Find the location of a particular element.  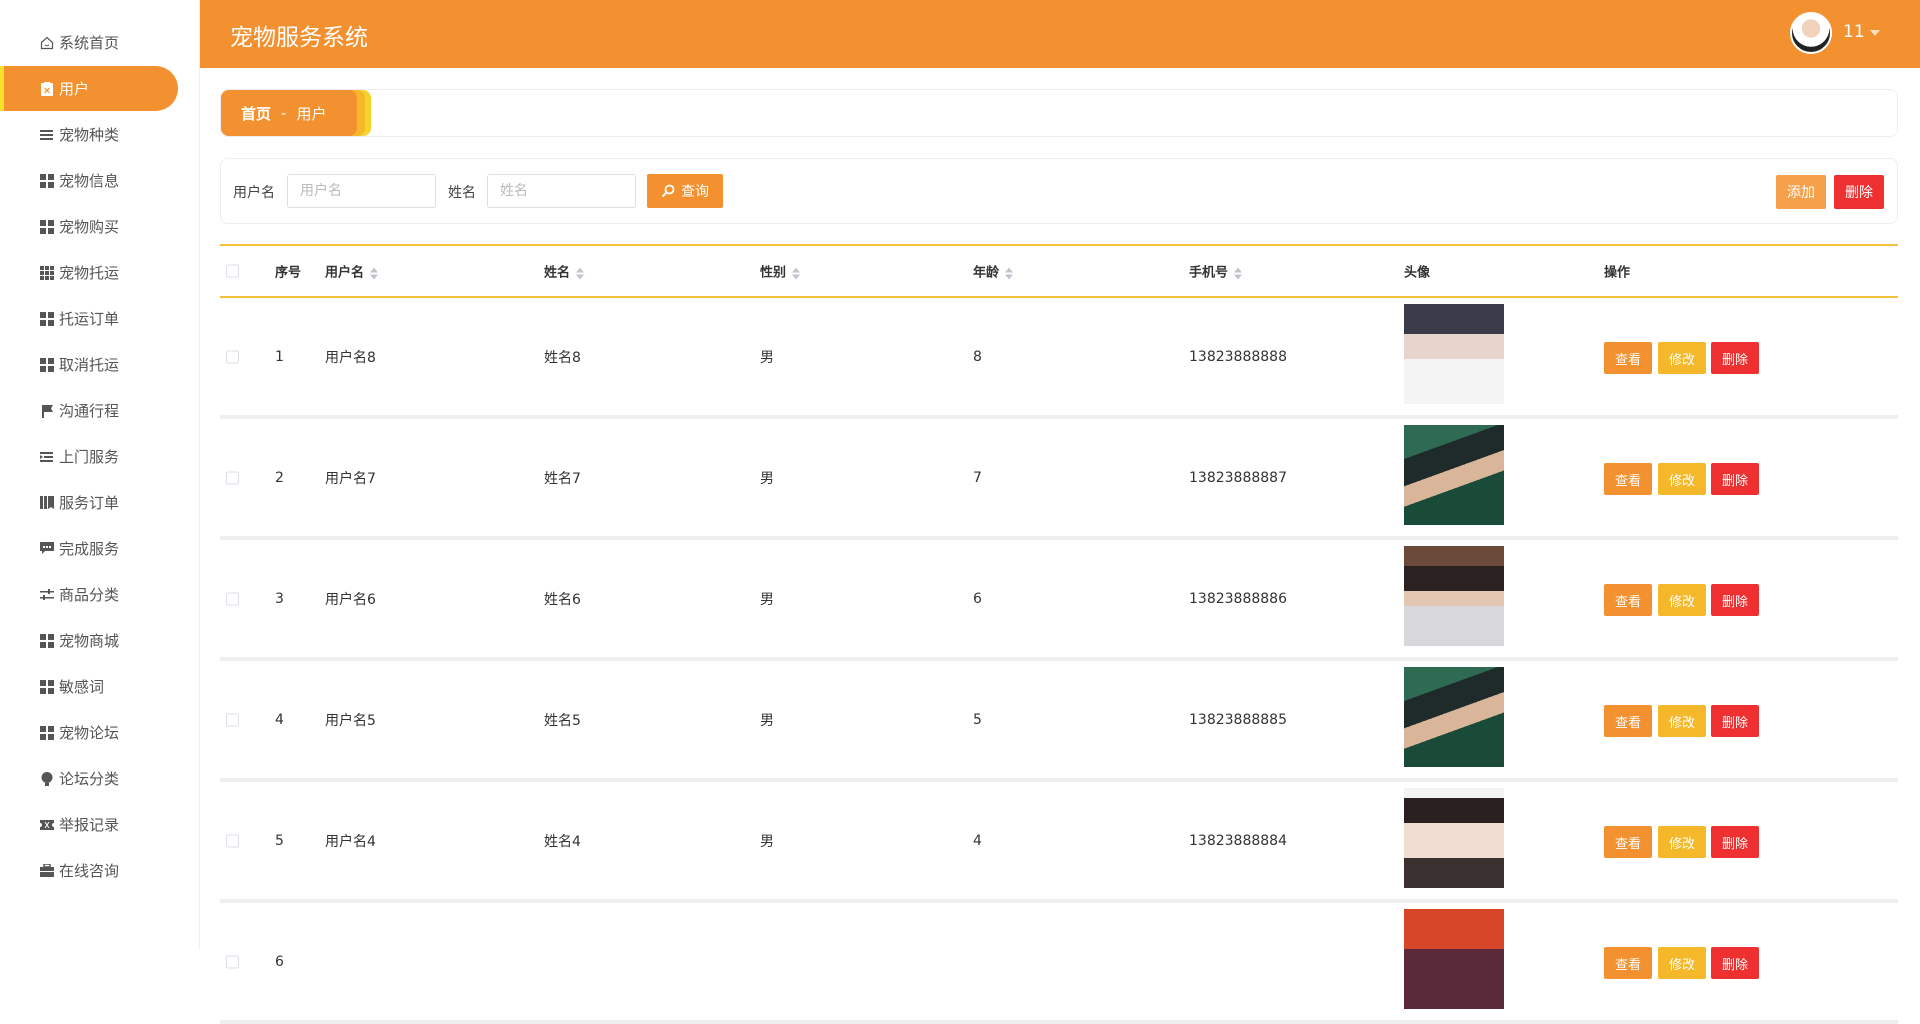

query-button: 查询 is located at coordinates (685, 191).